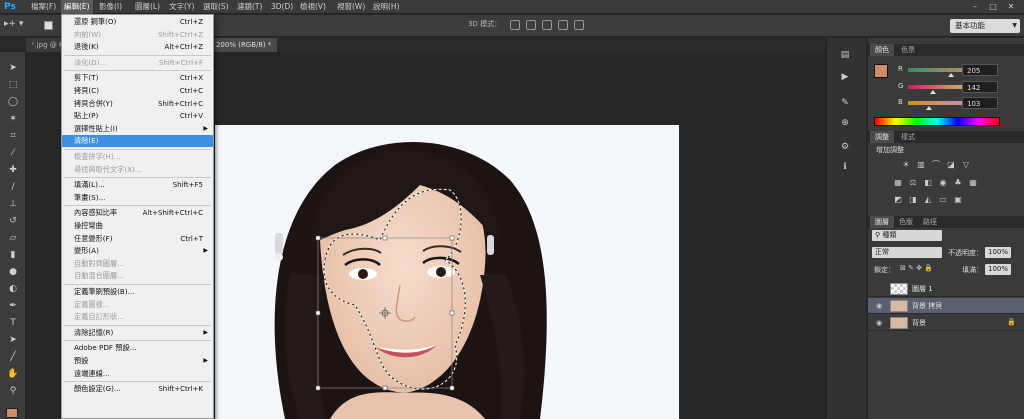 The height and width of the screenshot is (419, 1024). Describe the element at coordinates (13, 272) in the screenshot. I see `blur-tool-icon: ●` at that location.